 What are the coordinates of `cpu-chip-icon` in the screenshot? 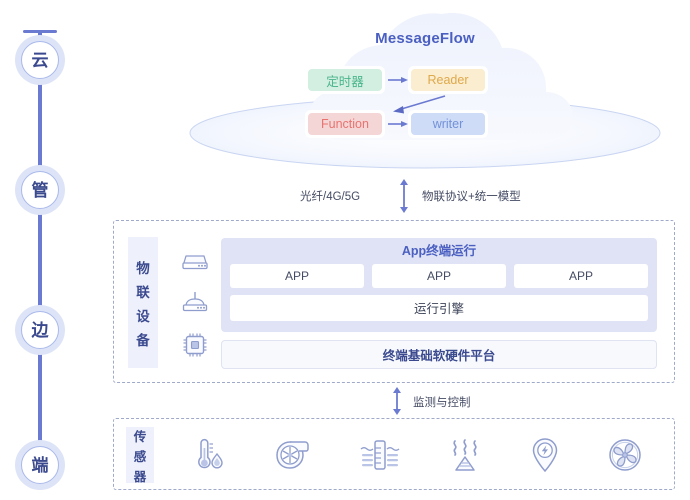 It's located at (195, 345).